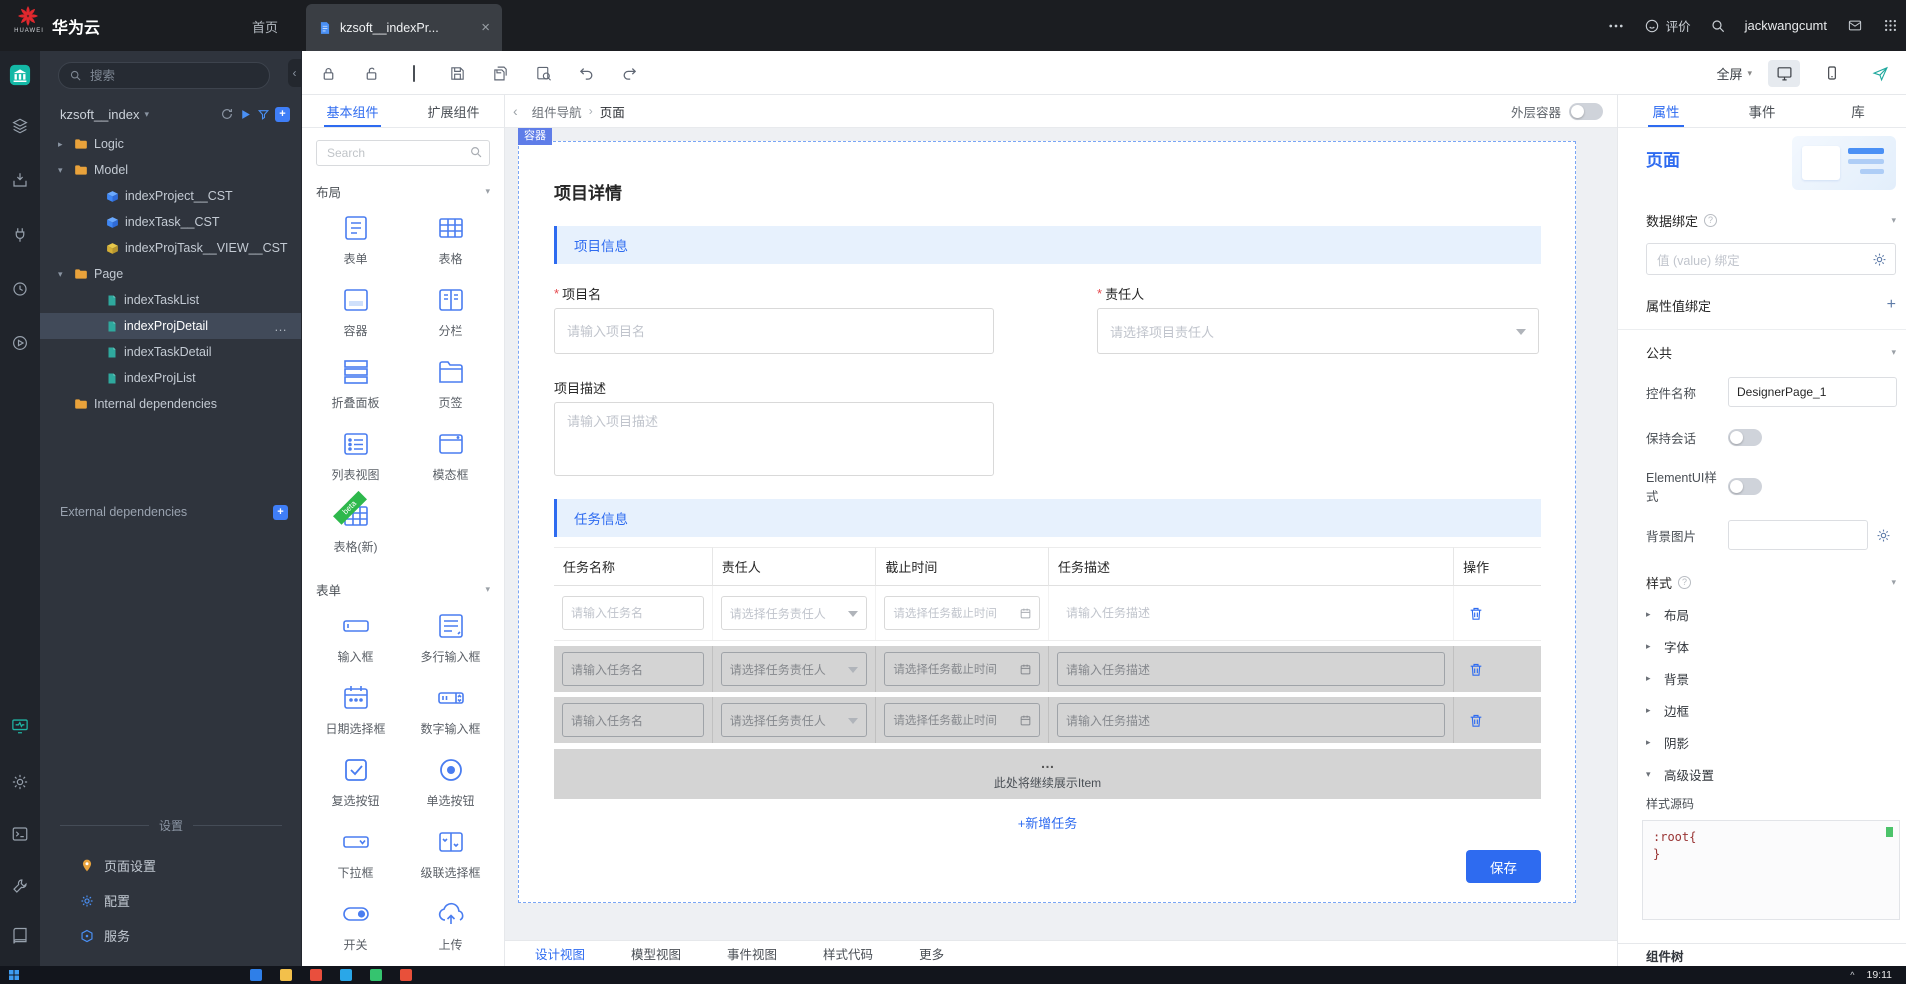 This screenshot has height=984, width=1906. What do you see at coordinates (170, 900) in the screenshot?
I see `config-item: 配置` at bounding box center [170, 900].